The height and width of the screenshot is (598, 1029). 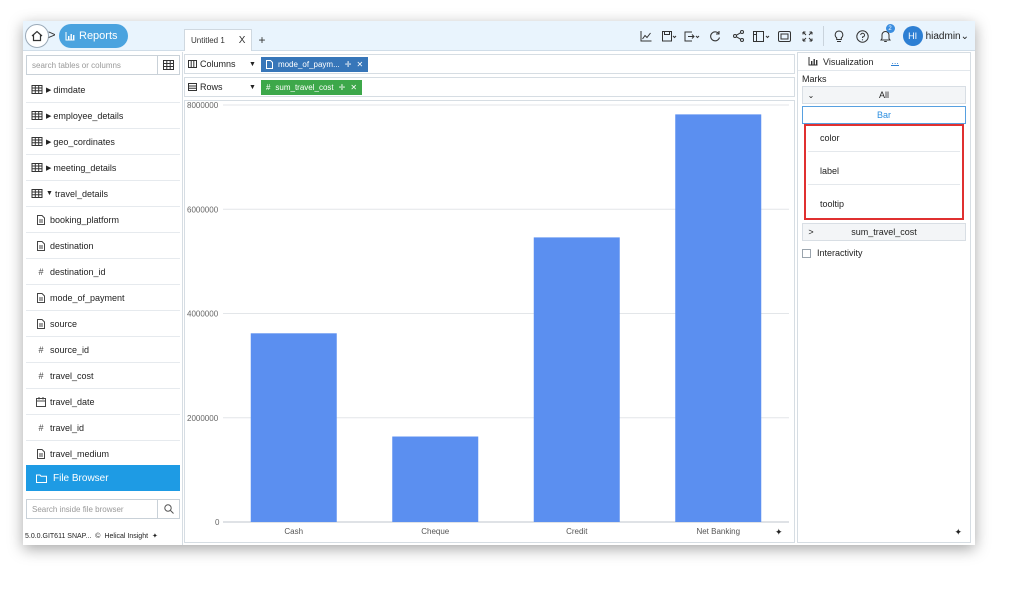 What do you see at coordinates (85, 167) in the screenshot?
I see `table-name: meeting_details` at bounding box center [85, 167].